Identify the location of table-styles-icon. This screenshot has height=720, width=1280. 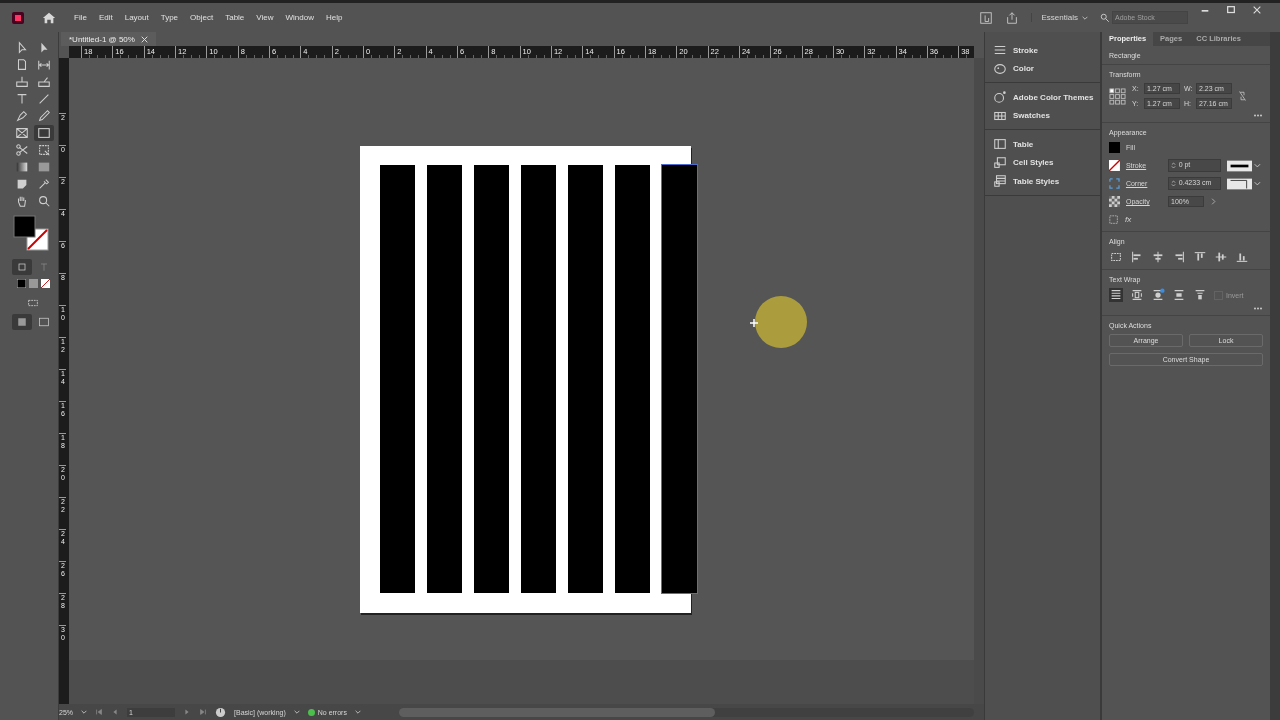
(1000, 181).